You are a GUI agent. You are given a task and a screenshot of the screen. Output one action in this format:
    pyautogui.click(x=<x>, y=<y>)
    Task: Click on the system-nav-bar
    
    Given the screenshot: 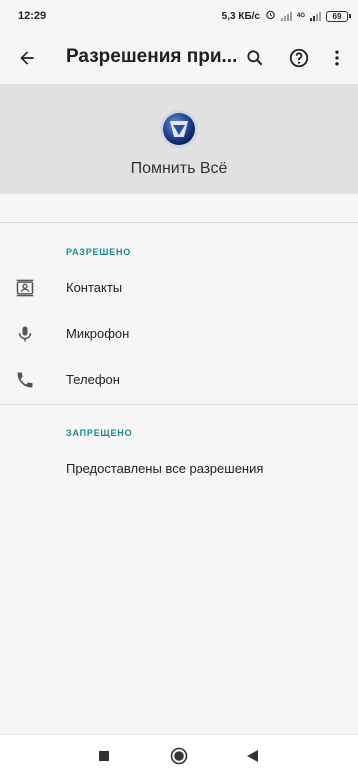 What is the action you would take?
    pyautogui.click(x=179, y=755)
    